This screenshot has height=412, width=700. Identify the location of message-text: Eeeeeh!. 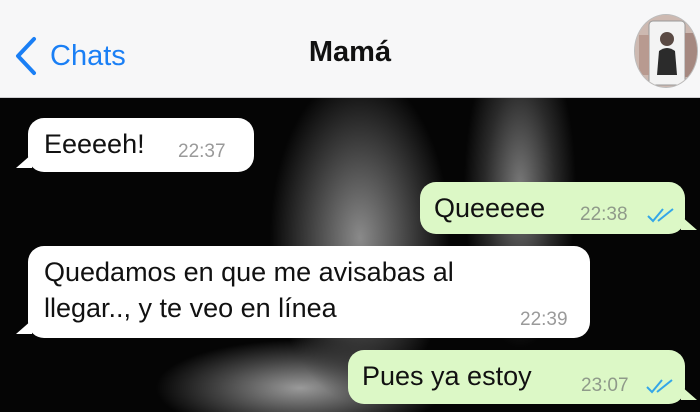
(94, 144).